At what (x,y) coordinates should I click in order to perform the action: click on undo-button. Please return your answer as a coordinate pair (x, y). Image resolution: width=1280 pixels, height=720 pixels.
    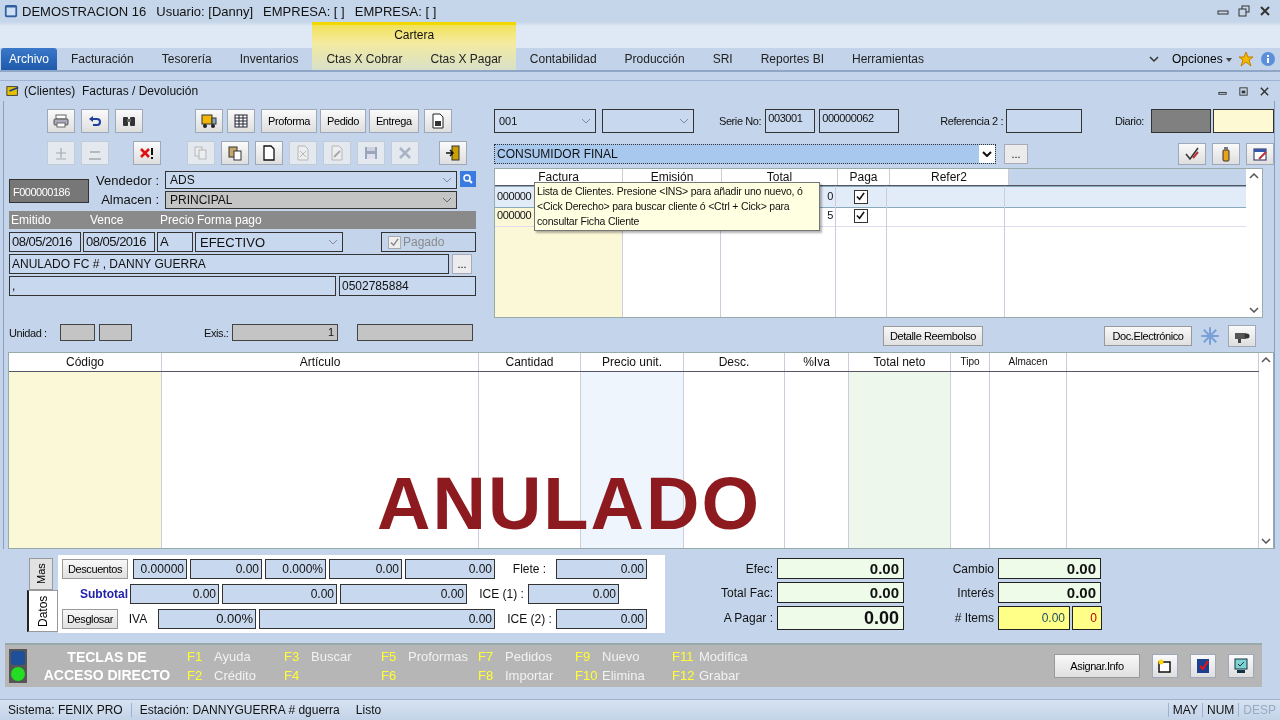
    Looking at the image, I should click on (95, 121).